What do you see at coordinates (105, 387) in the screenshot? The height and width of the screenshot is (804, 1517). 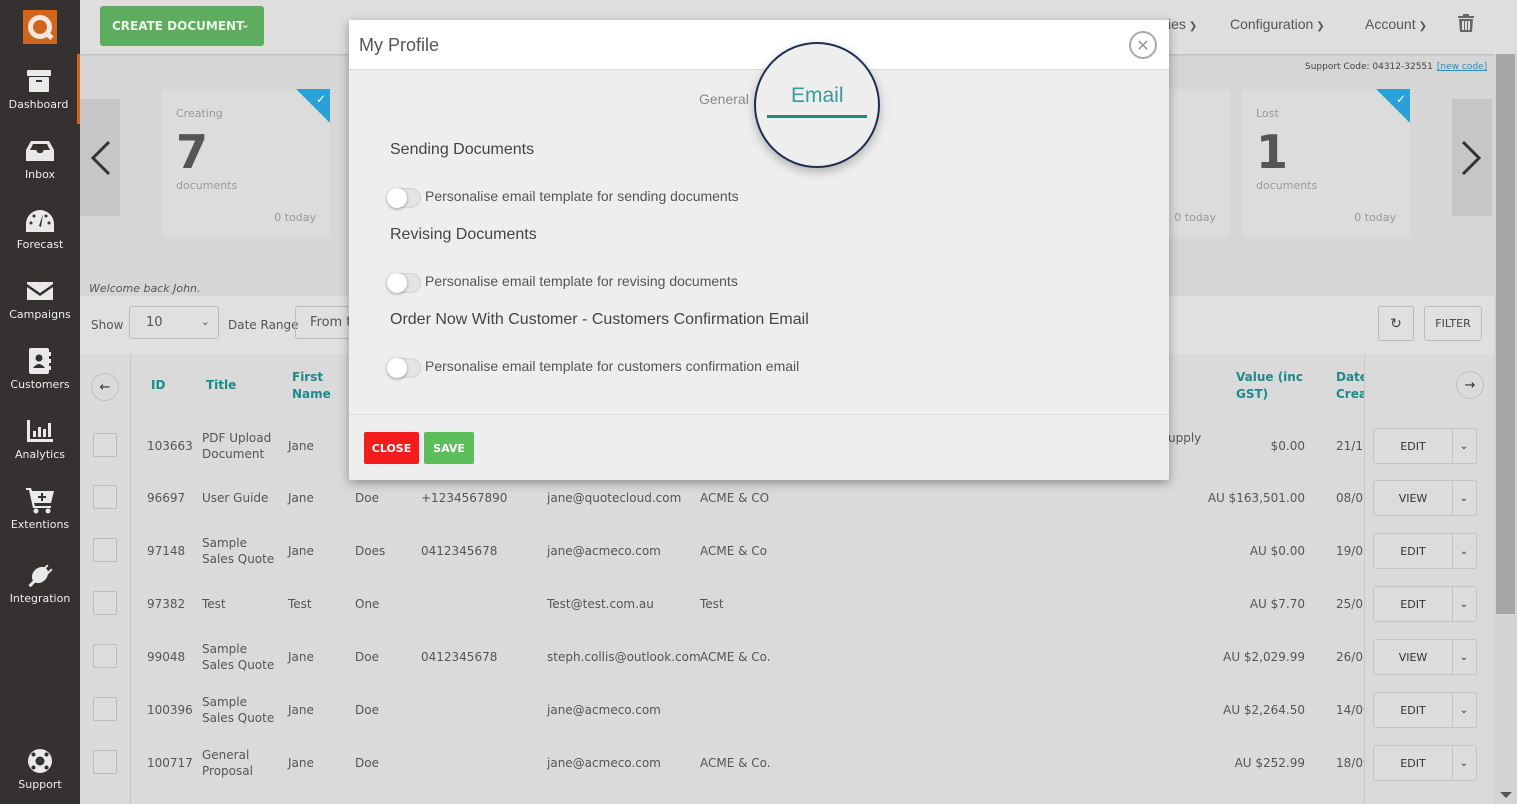 I see `scroll-left-button: ←` at bounding box center [105, 387].